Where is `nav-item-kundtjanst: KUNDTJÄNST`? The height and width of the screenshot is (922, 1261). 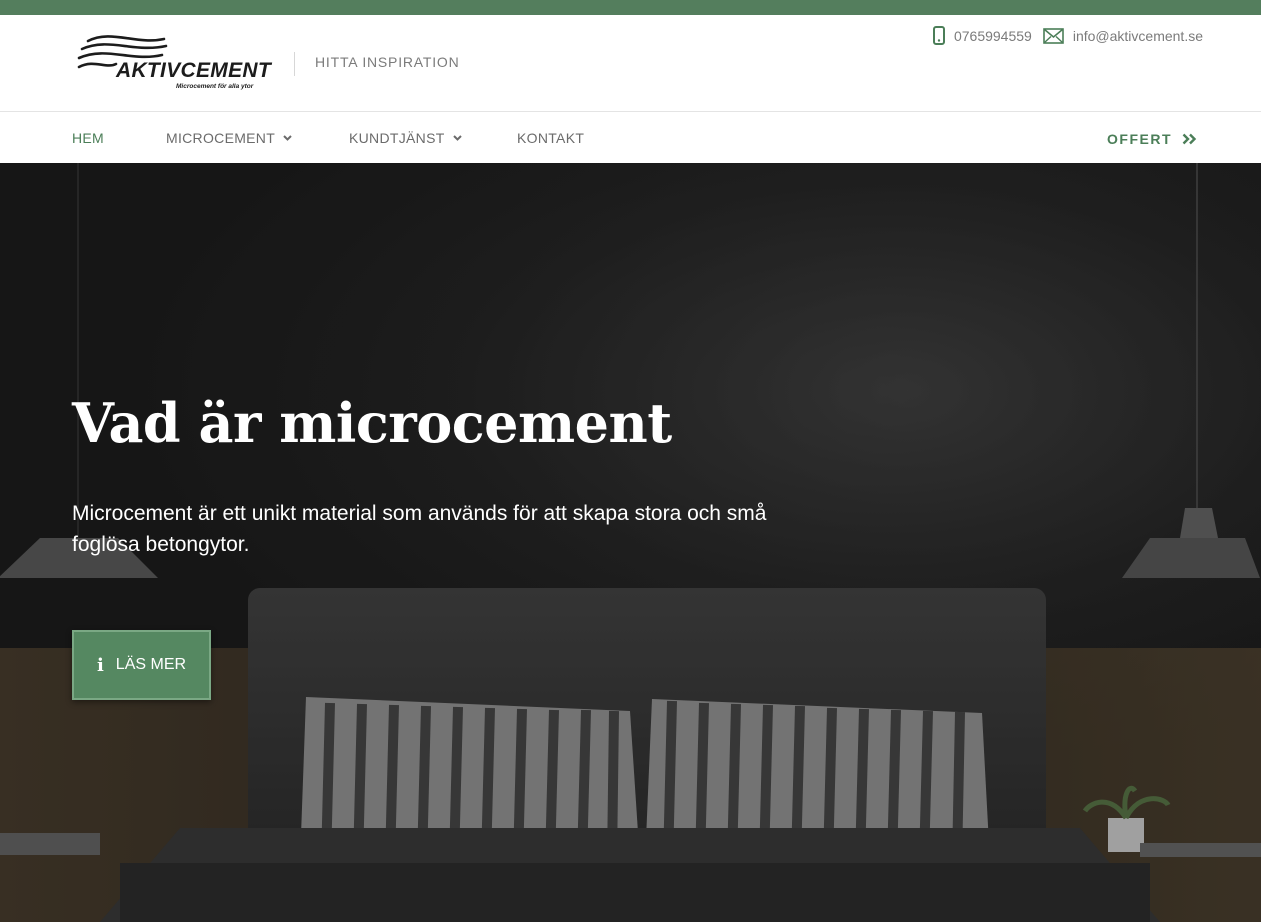
nav-item-kundtjanst: KUNDTJÄNST is located at coordinates (405, 138).